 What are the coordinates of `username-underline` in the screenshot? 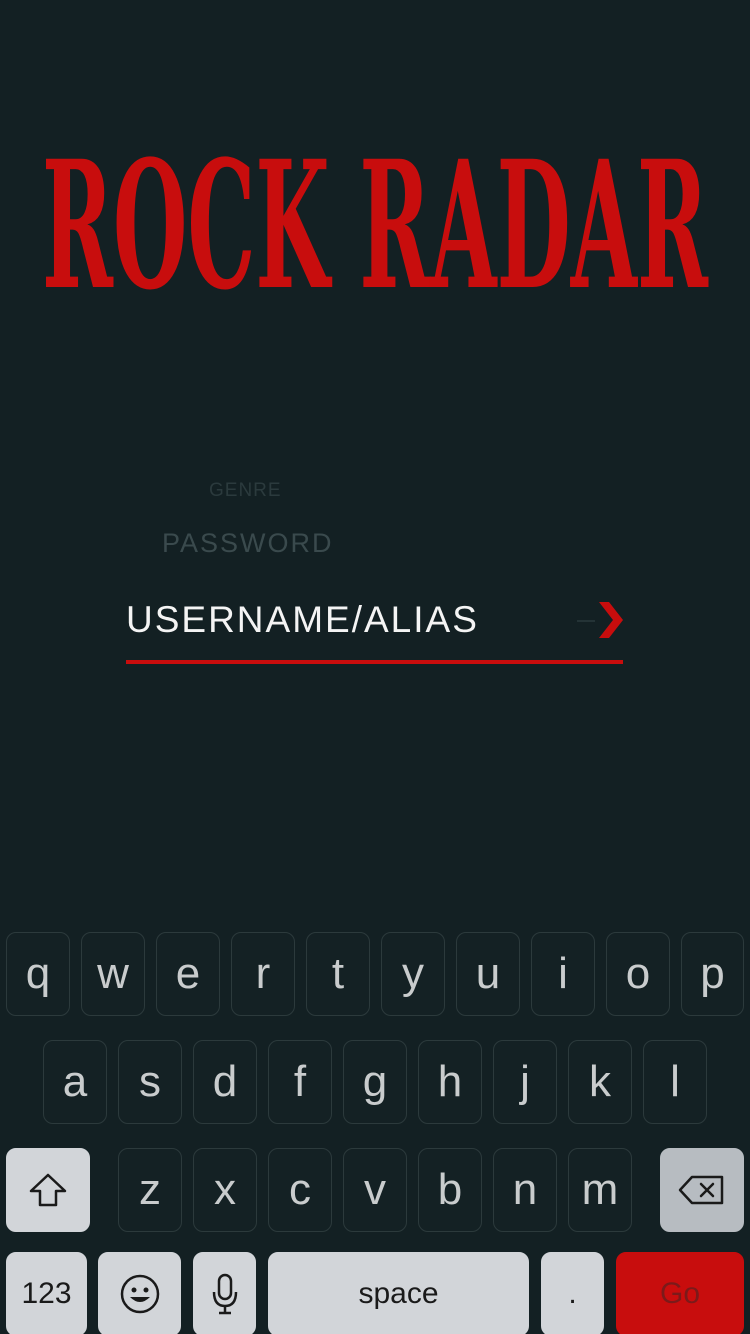 It's located at (374, 662).